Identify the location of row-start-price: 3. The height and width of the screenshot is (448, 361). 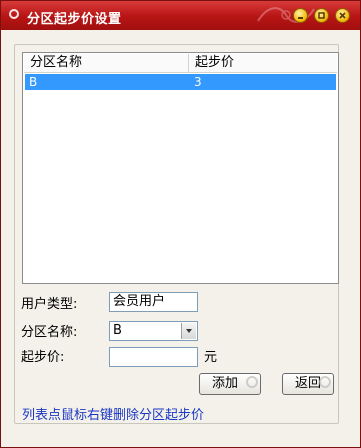
(198, 82).